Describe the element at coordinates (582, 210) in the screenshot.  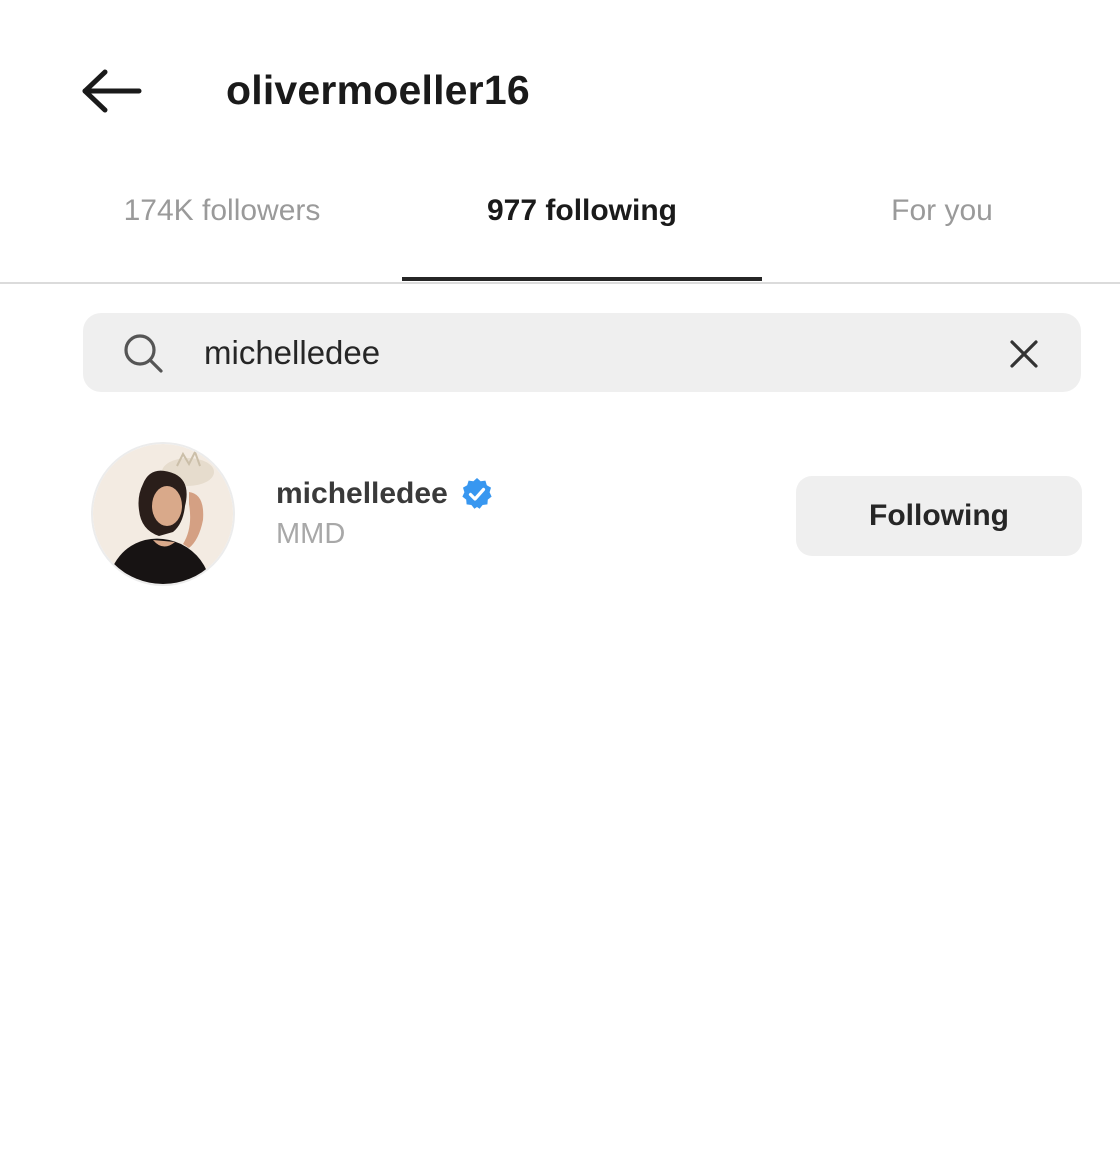
I see `tab-following-label: 977 following` at that location.